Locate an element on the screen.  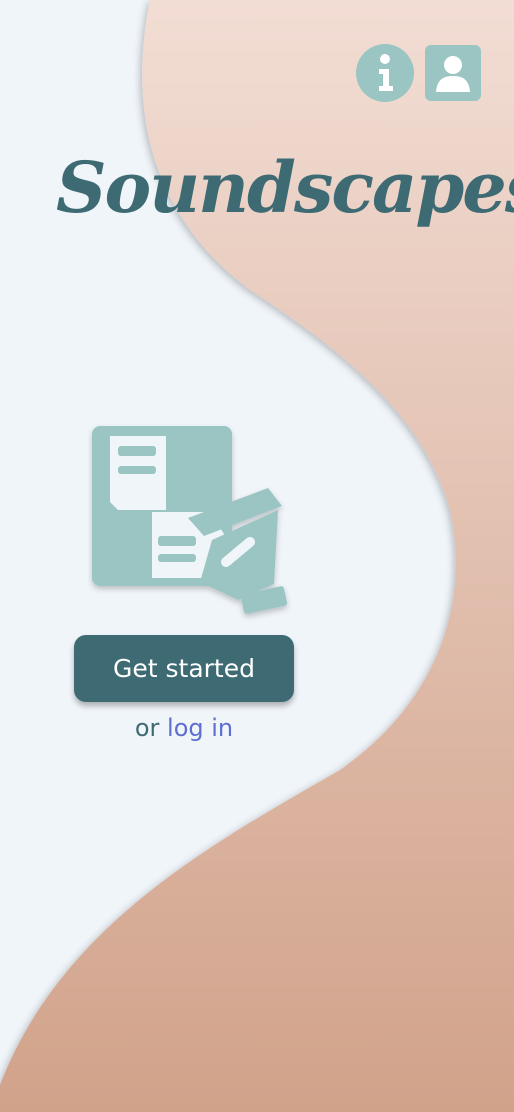
profile-button is located at coordinates (453, 73).